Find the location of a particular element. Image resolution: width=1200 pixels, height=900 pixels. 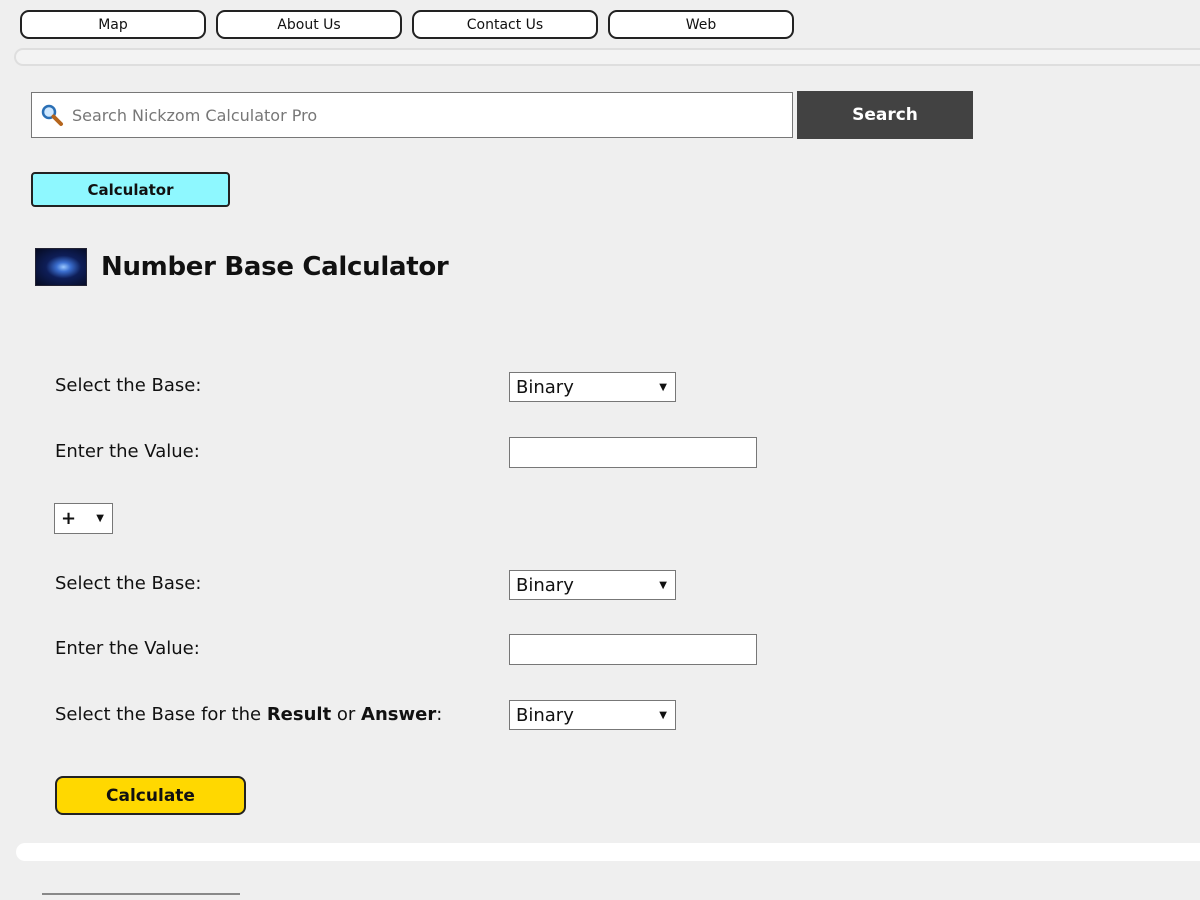

calculate-button: Calculate is located at coordinates (150, 795).